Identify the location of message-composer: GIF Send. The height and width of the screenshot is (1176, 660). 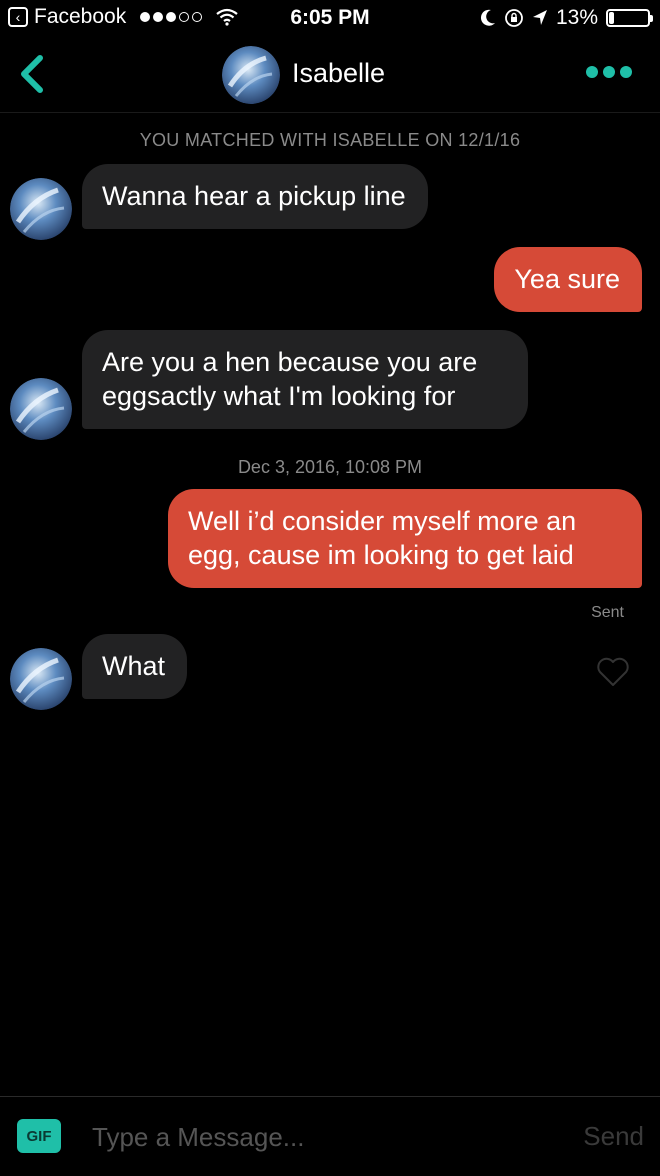
(330, 1136).